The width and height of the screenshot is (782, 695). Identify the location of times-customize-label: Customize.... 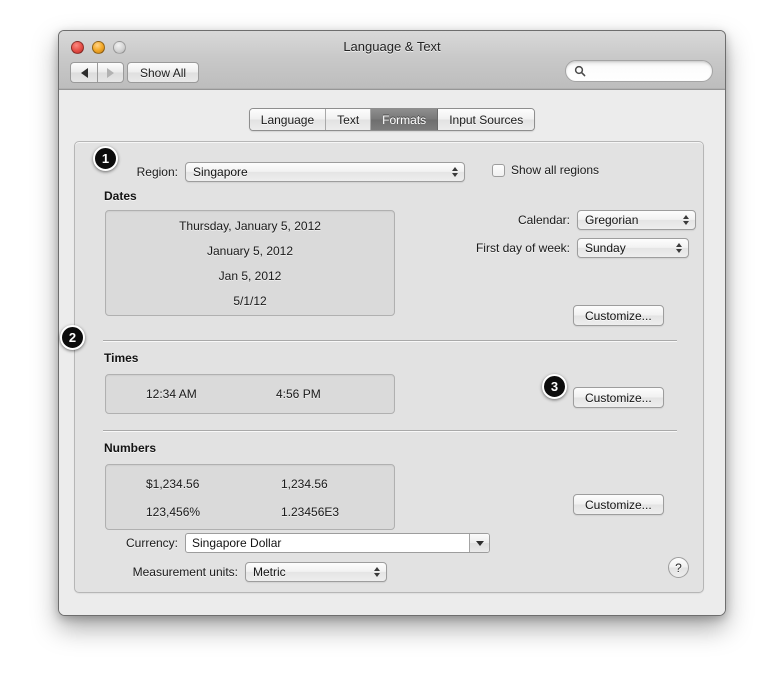
(618, 397).